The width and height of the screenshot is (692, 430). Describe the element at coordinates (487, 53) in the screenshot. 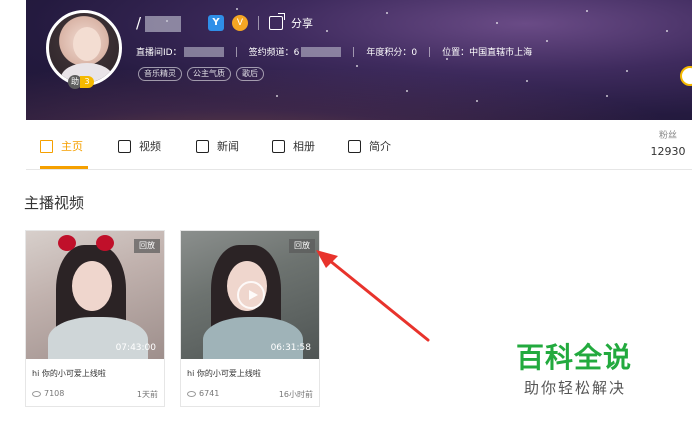

I see `location: 位置：中国直辖市上海` at that location.